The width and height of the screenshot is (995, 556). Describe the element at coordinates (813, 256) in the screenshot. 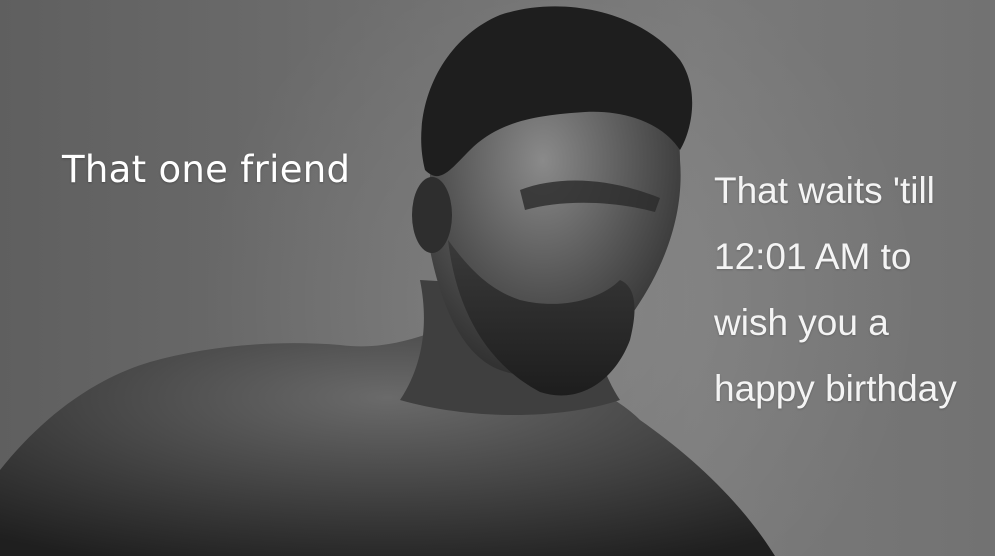

I see `caption-right-line: 12:01 AM to` at that location.